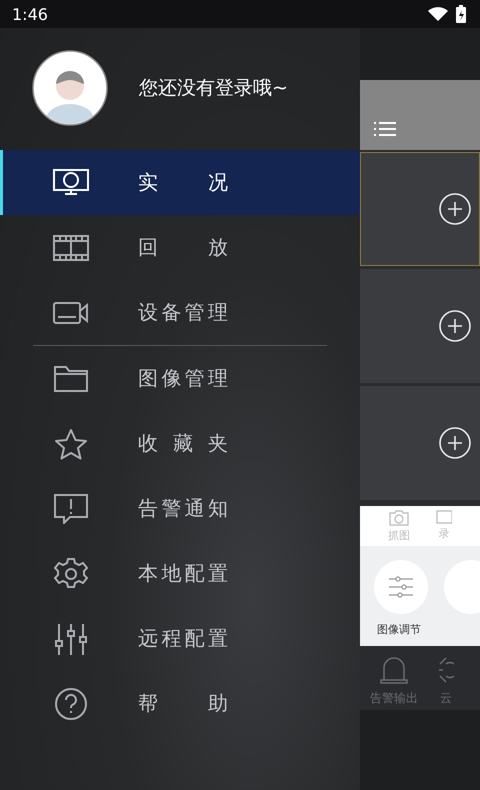 Image resolution: width=480 pixels, height=790 pixels. I want to click on menu-item: 远程配置, so click(180, 638).